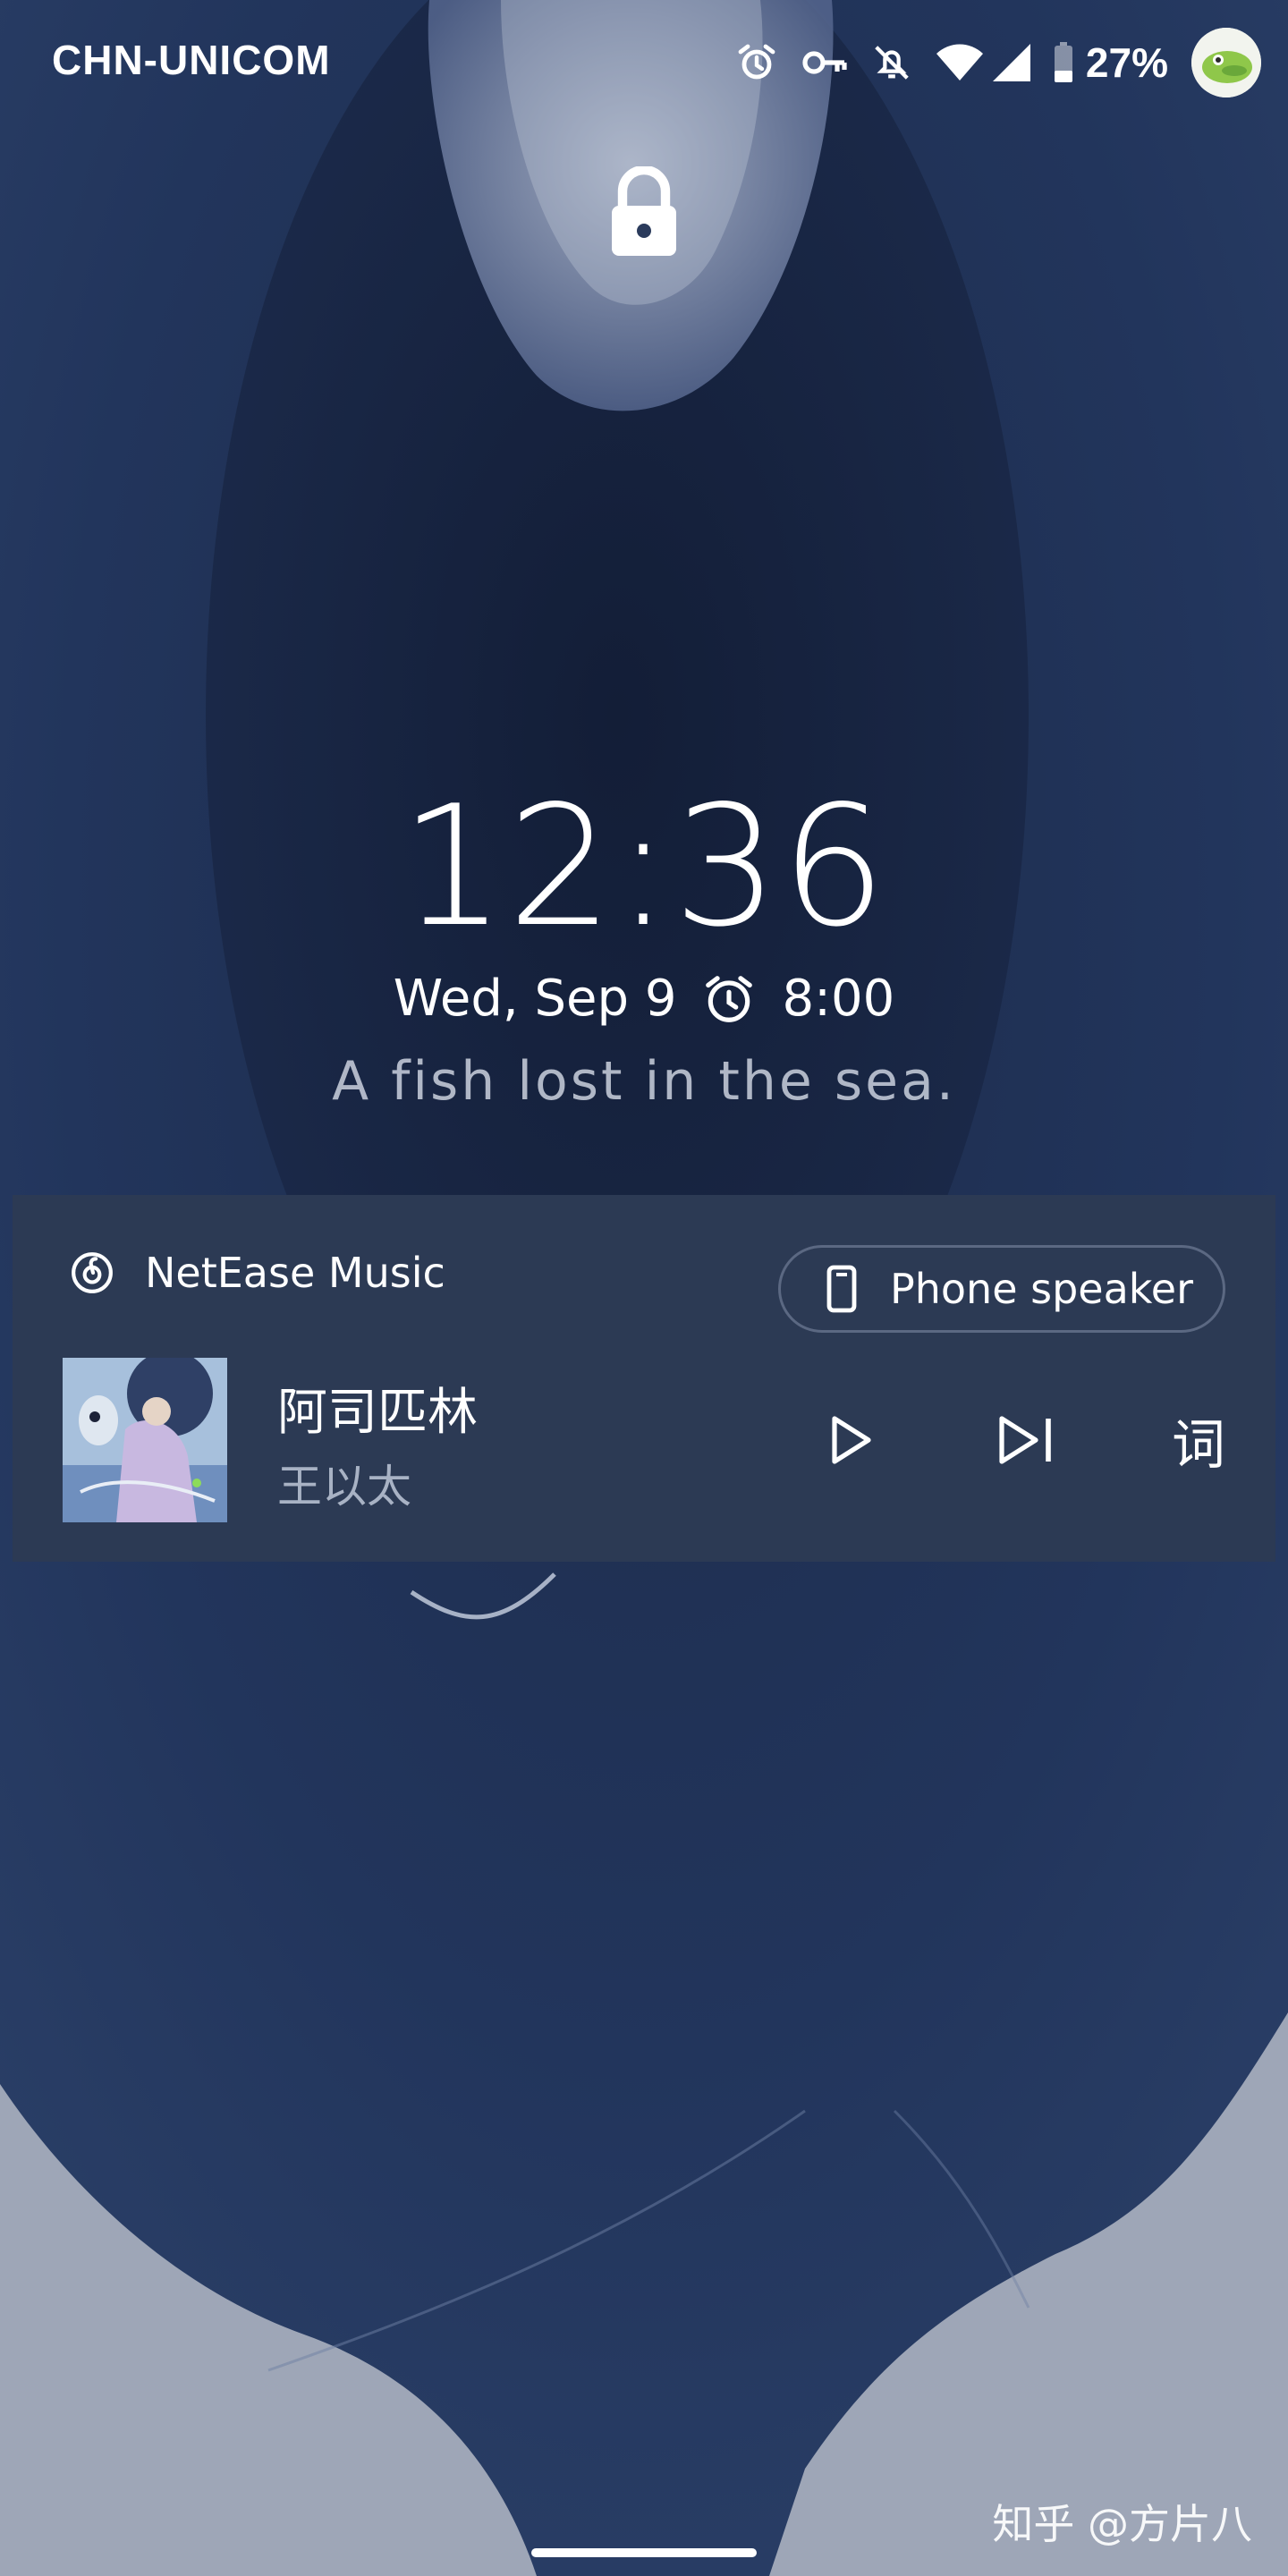 The image size is (1288, 2576). Describe the element at coordinates (1041, 1289) in the screenshot. I see `output-device-label: Phone speaker` at that location.